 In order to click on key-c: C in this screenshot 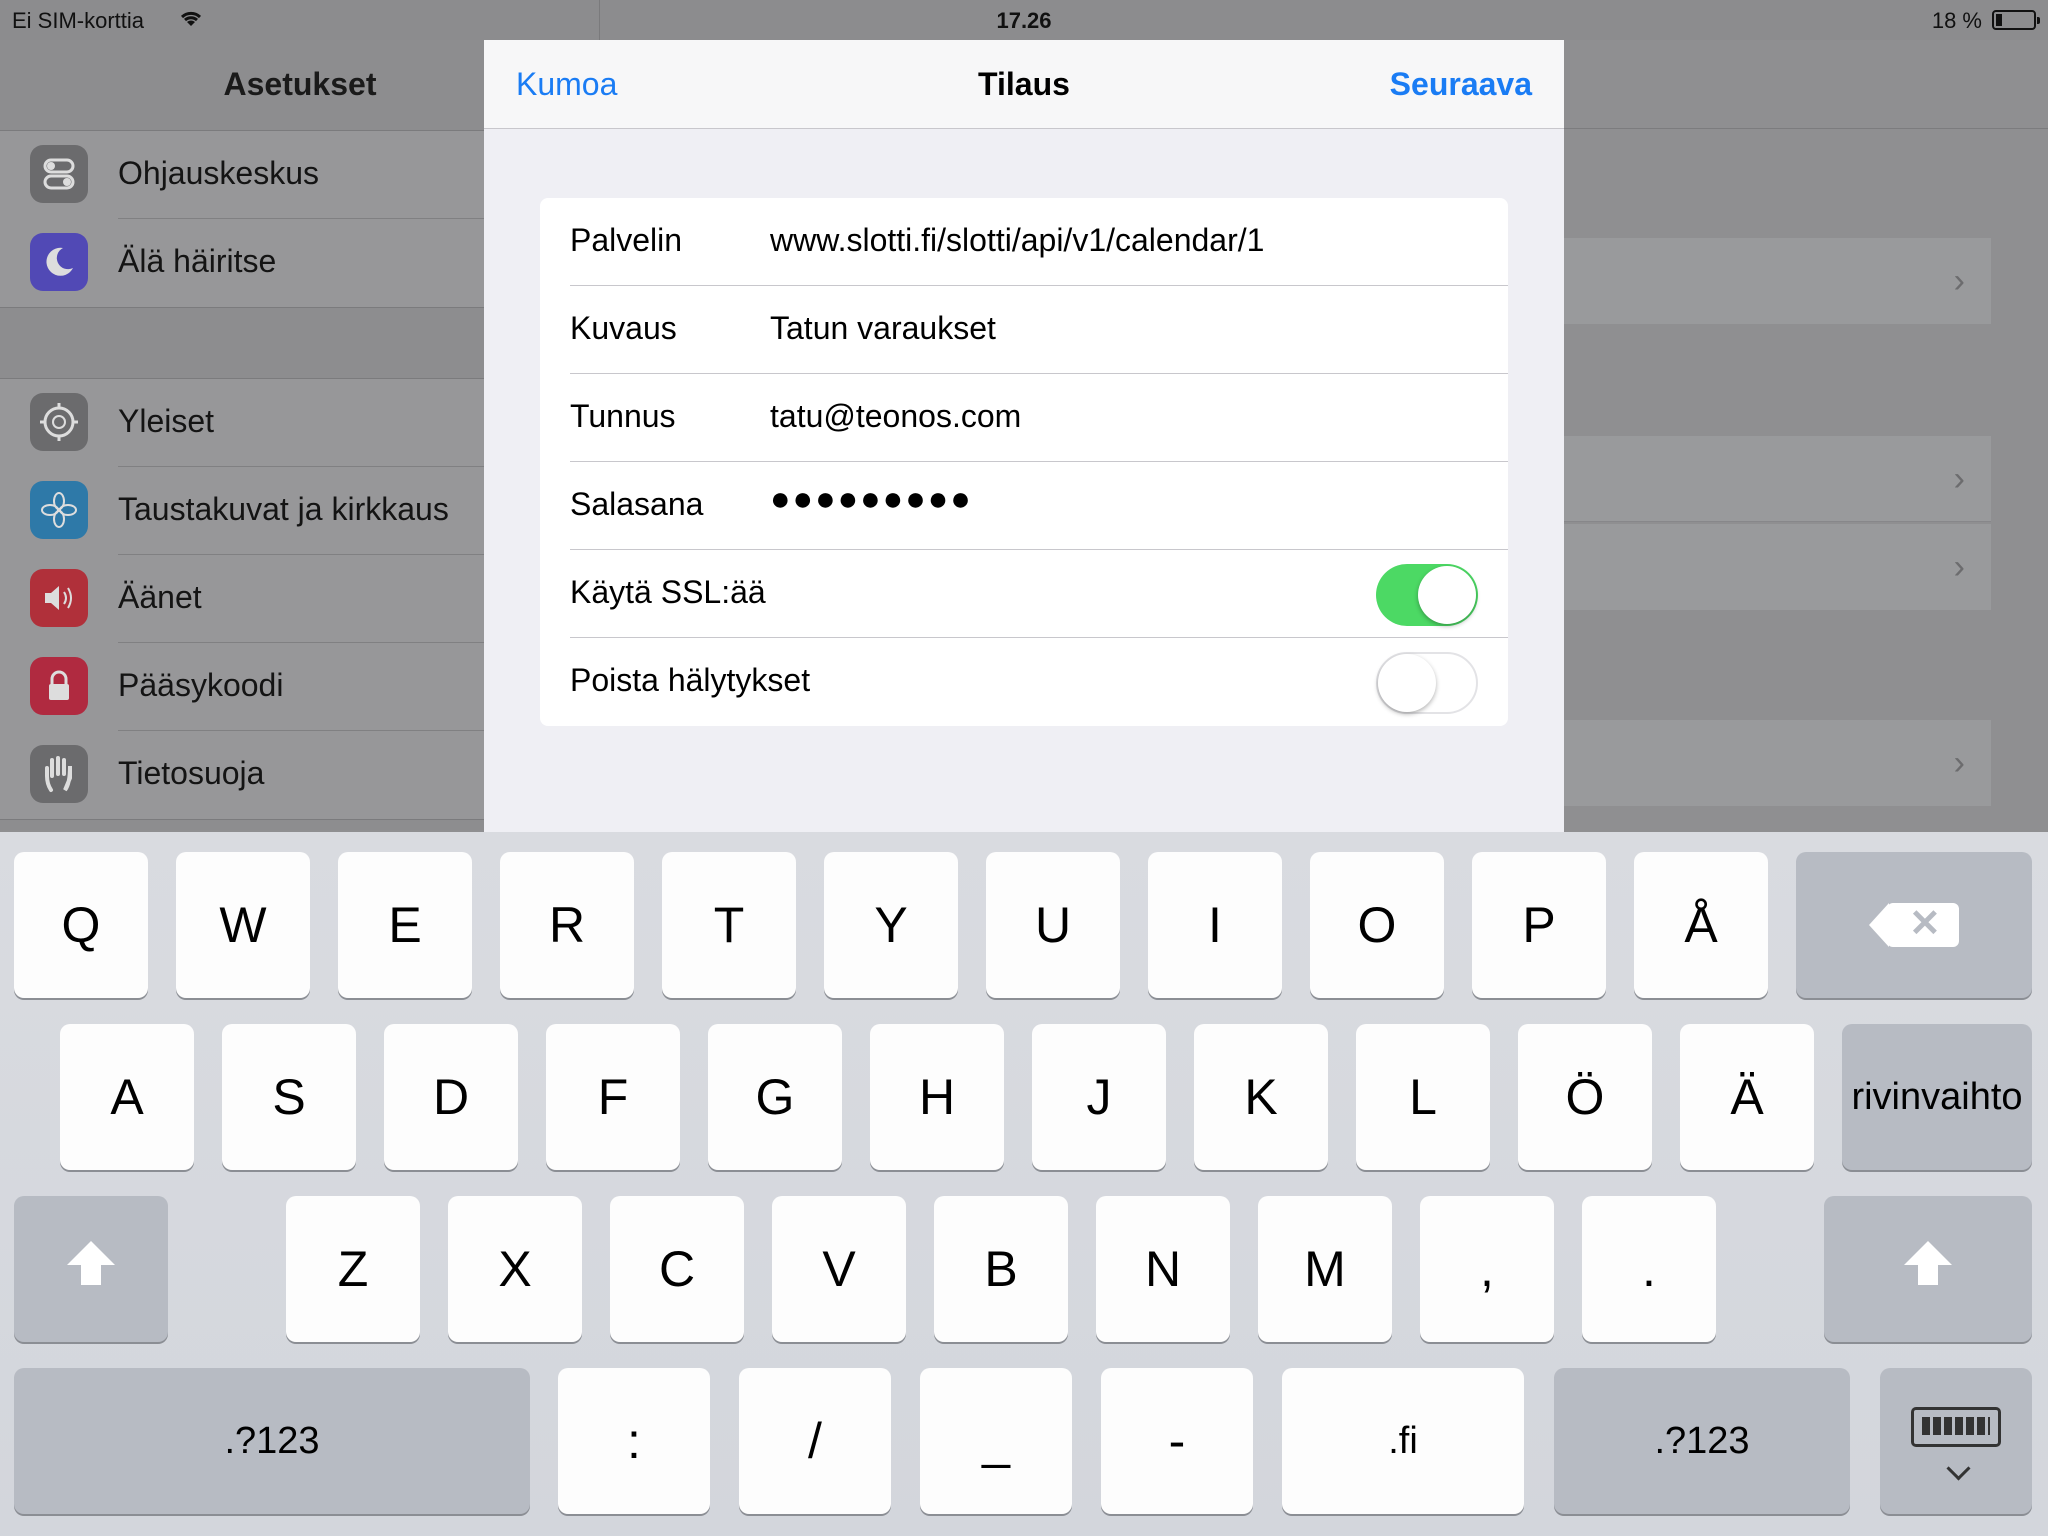, I will do `click(677, 1269)`.